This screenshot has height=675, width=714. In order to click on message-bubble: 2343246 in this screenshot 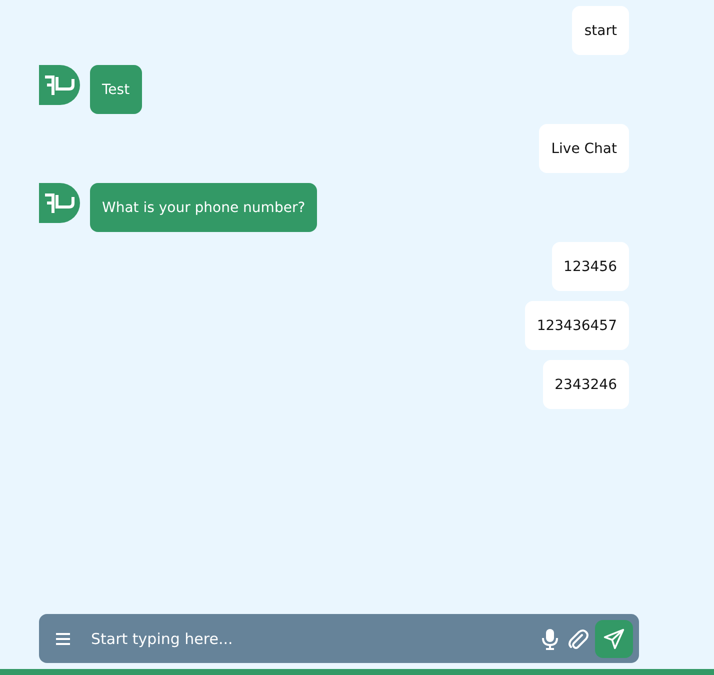, I will do `click(585, 384)`.